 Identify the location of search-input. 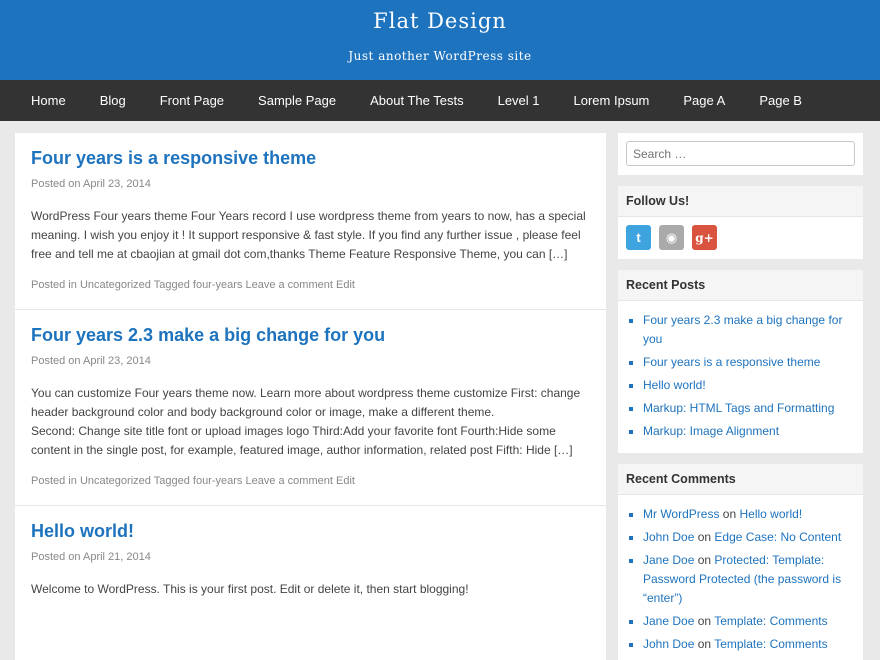
(740, 153).